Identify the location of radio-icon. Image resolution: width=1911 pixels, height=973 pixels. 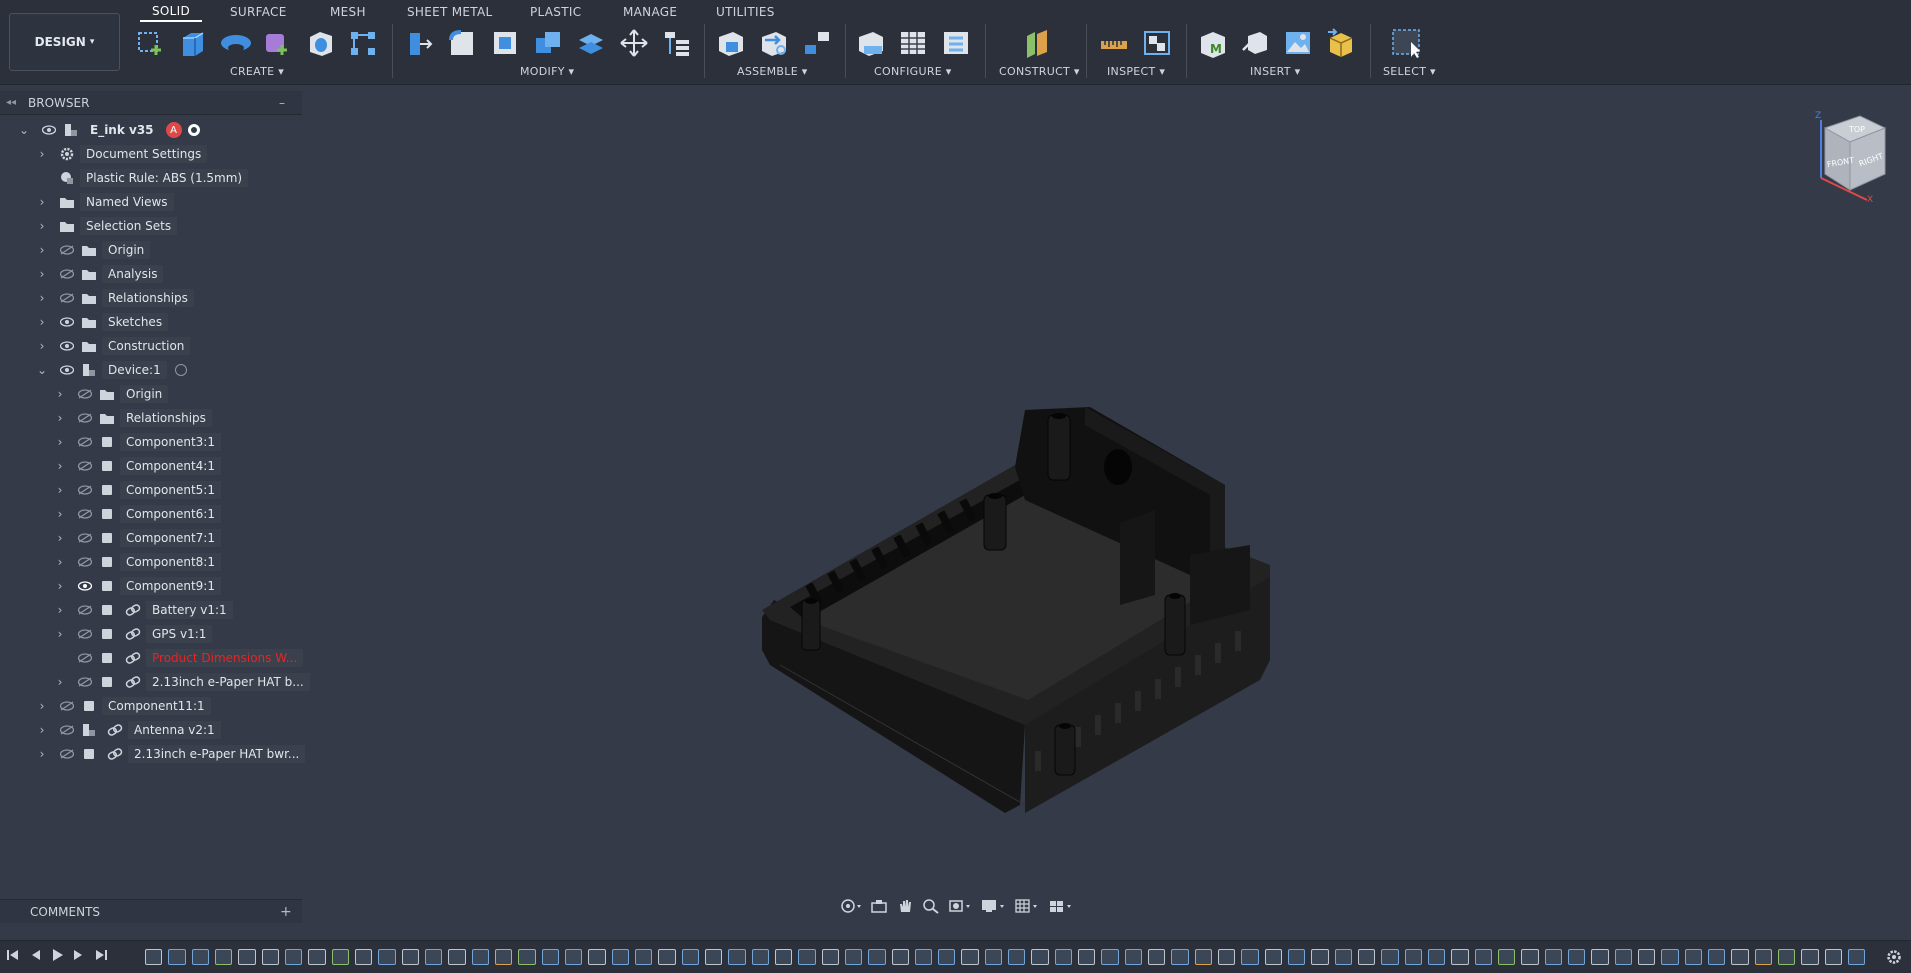
(180, 370).